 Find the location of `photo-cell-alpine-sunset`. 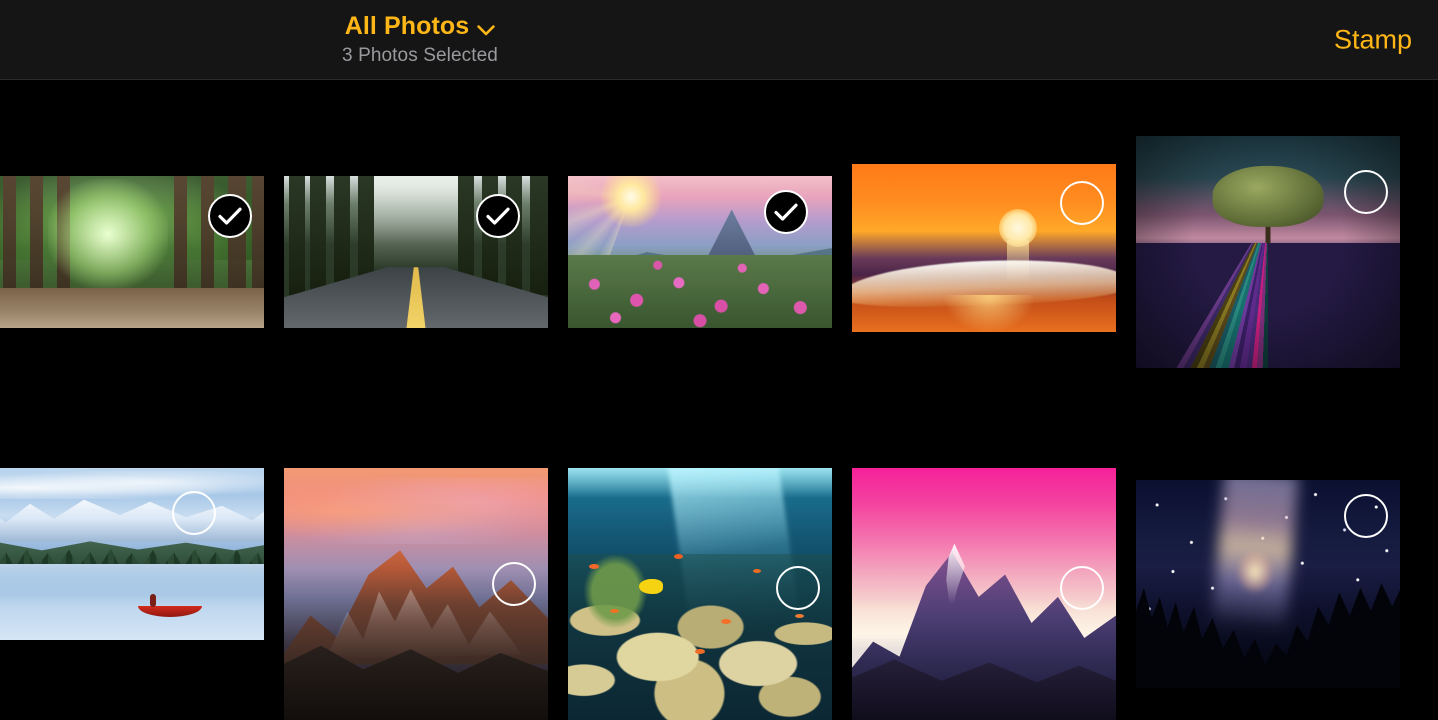

photo-cell-alpine-sunset is located at coordinates (416, 594).